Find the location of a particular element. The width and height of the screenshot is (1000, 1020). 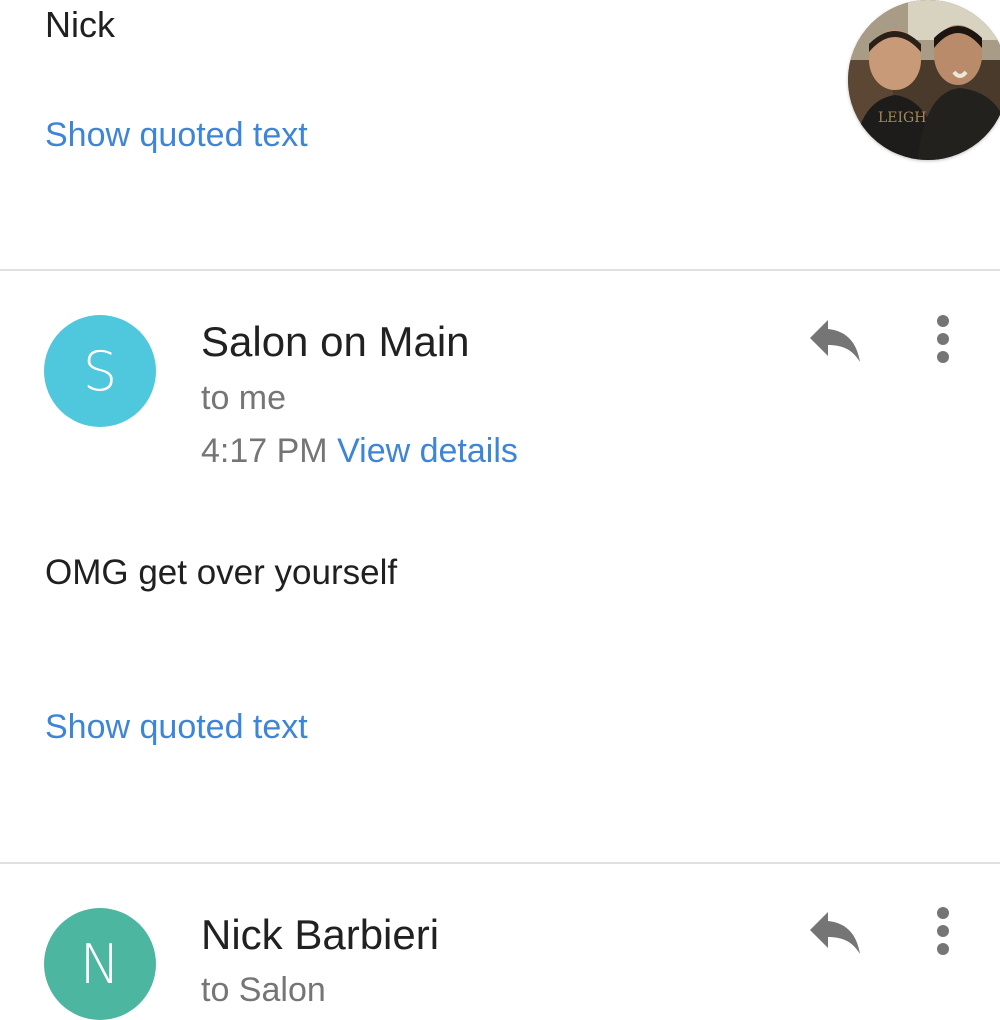

sender-avatar: N is located at coordinates (100, 964).